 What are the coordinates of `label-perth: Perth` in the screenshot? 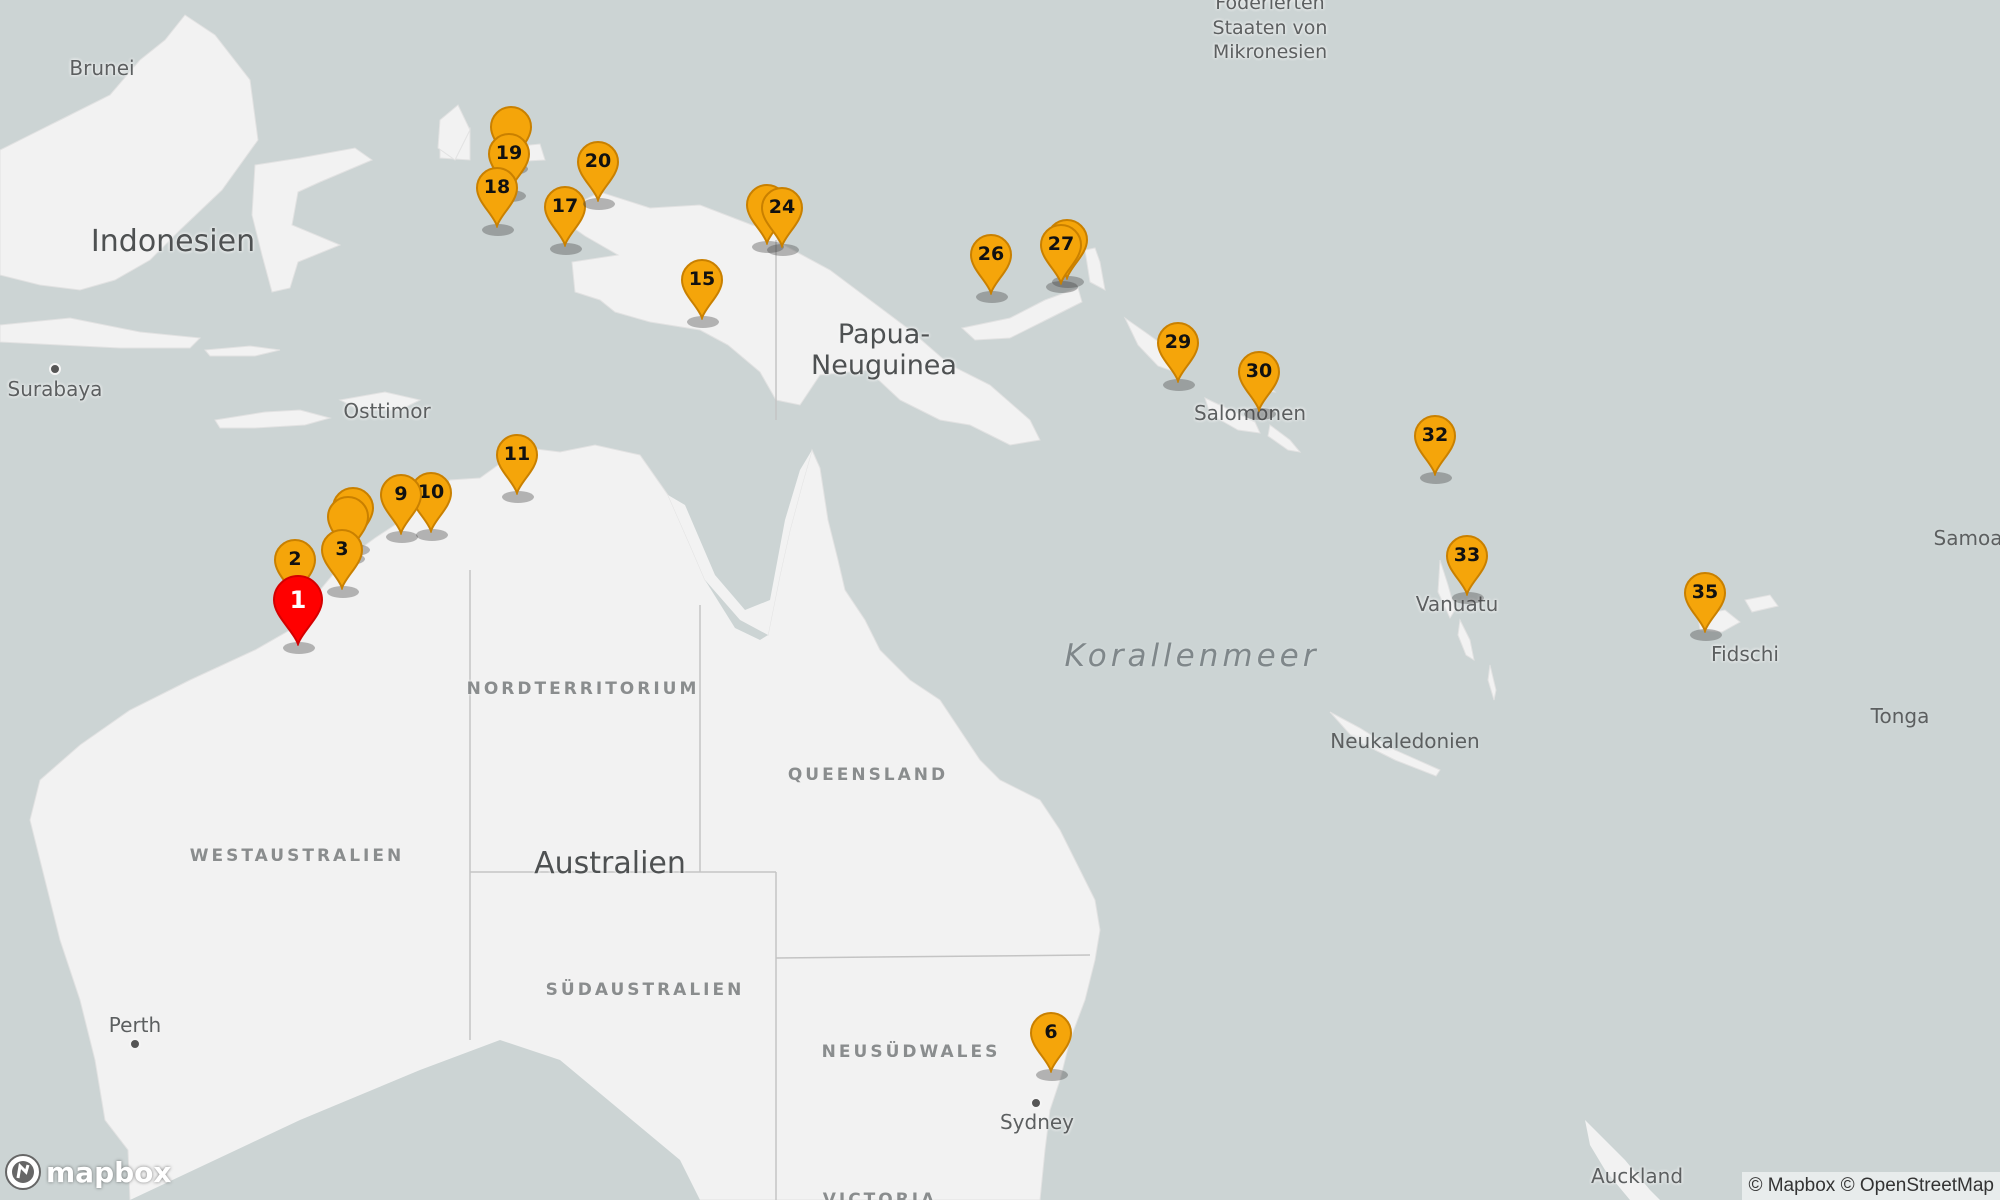 It's located at (135, 1025).